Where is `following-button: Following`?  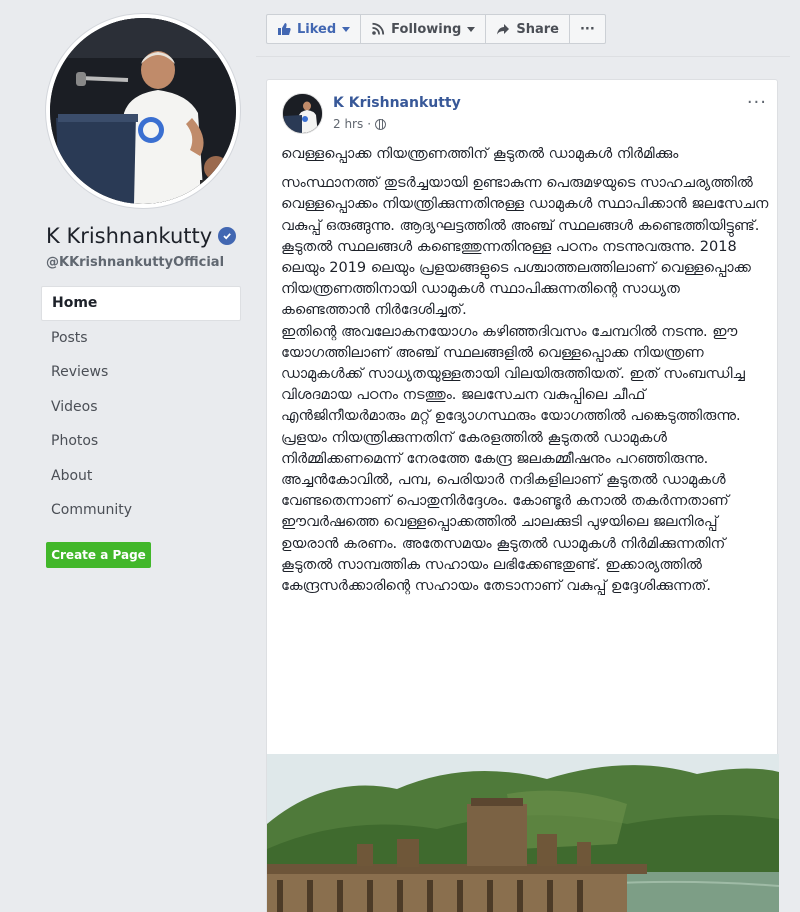
following-button: Following is located at coordinates (423, 29).